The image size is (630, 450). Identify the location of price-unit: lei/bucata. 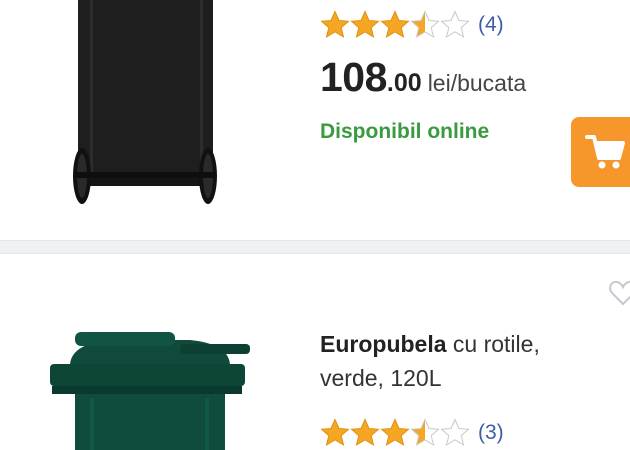
(477, 83).